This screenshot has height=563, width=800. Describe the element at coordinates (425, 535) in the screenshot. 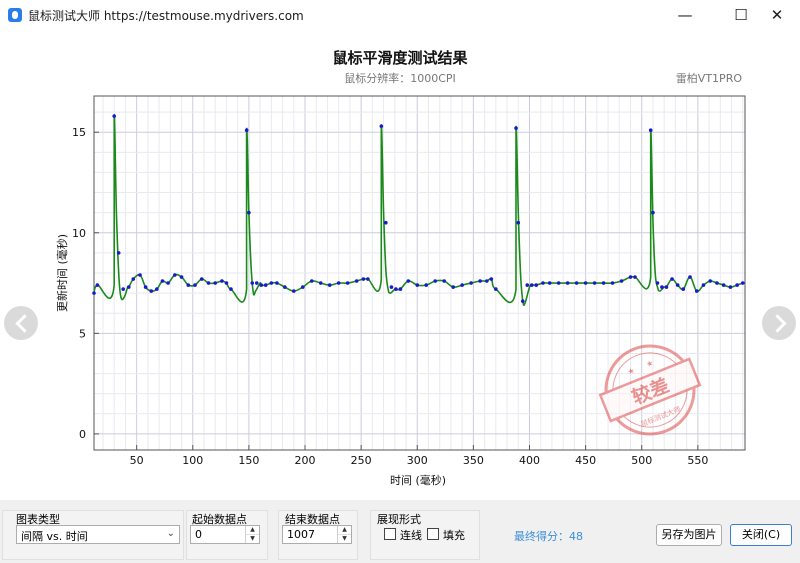

I see `display-mode-group: 展现形式 连线 填充` at that location.